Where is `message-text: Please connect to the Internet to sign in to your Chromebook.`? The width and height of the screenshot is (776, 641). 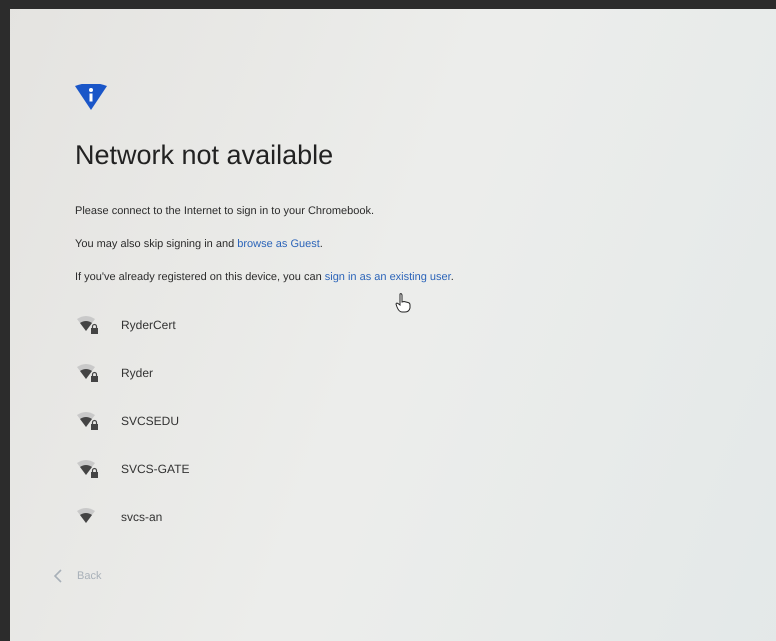
message-text: Please connect to the Internet to sign in to your Chromebook. is located at coordinates (225, 211).